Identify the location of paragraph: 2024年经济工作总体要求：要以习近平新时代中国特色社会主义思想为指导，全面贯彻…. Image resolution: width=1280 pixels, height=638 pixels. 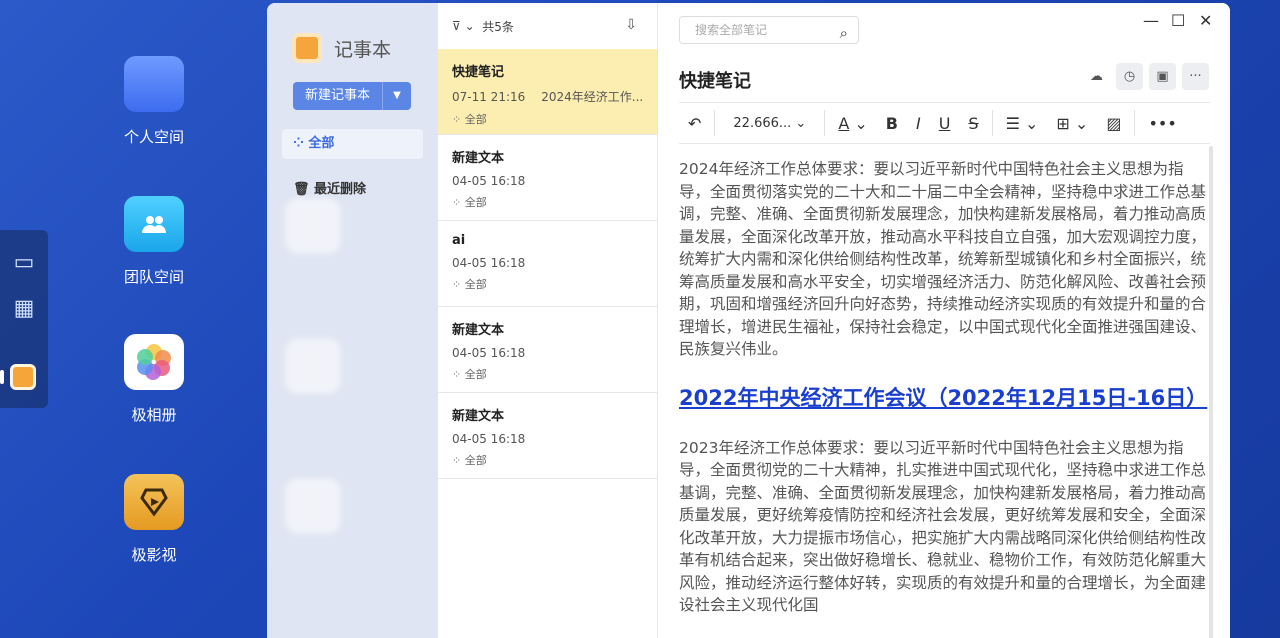
(943, 259).